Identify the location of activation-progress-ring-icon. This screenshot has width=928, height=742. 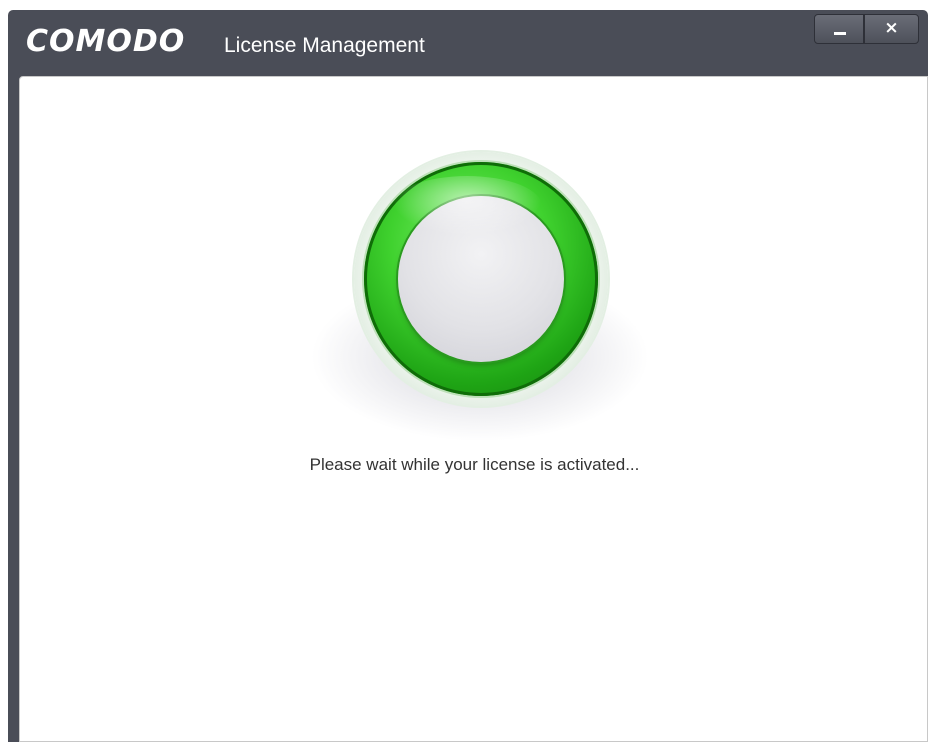
(480, 302).